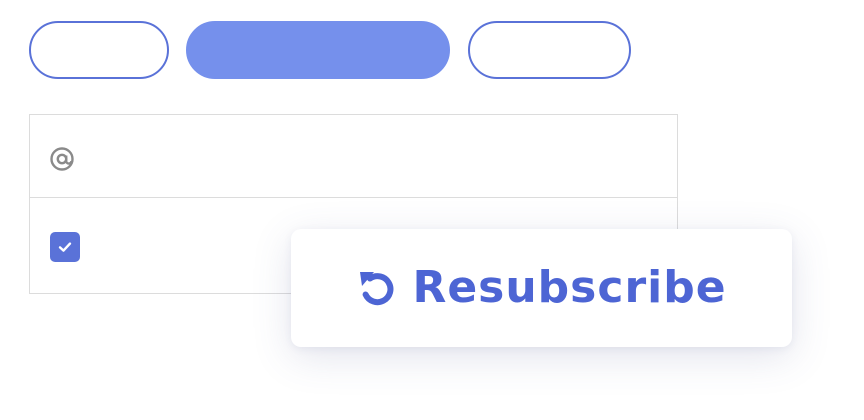  I want to click on list-item, so click(353, 156).